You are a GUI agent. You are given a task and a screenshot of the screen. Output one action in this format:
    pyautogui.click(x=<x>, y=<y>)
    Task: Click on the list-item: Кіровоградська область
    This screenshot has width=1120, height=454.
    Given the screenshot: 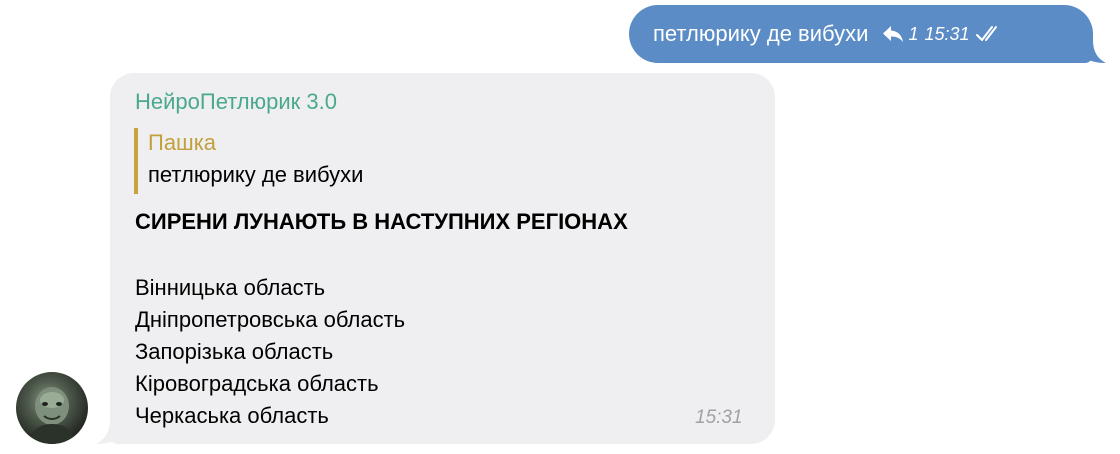 What is the action you would take?
    pyautogui.click(x=257, y=383)
    